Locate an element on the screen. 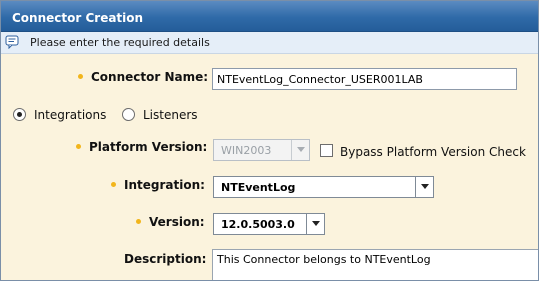 The height and width of the screenshot is (281, 539). info-bar: Please enter the required details is located at coordinates (269, 43).